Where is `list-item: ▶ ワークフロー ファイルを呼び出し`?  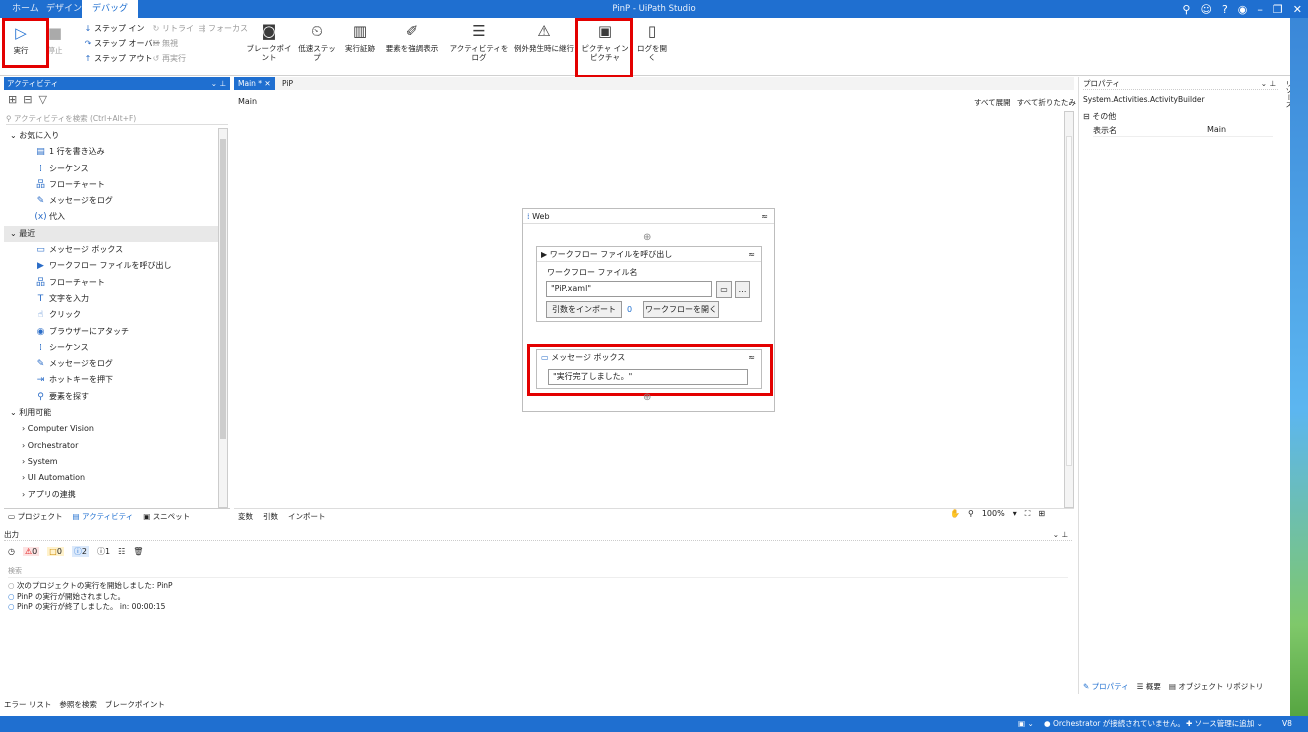
list-item: ▶ ワークフロー ファイルを呼び出し is located at coordinates (111, 266).